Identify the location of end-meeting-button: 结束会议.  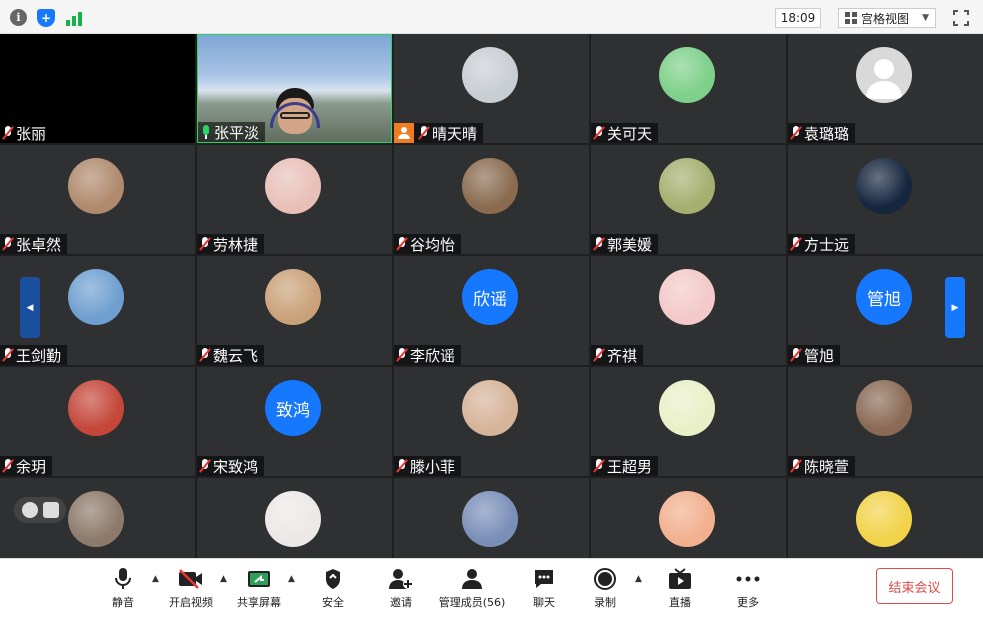
(914, 586).